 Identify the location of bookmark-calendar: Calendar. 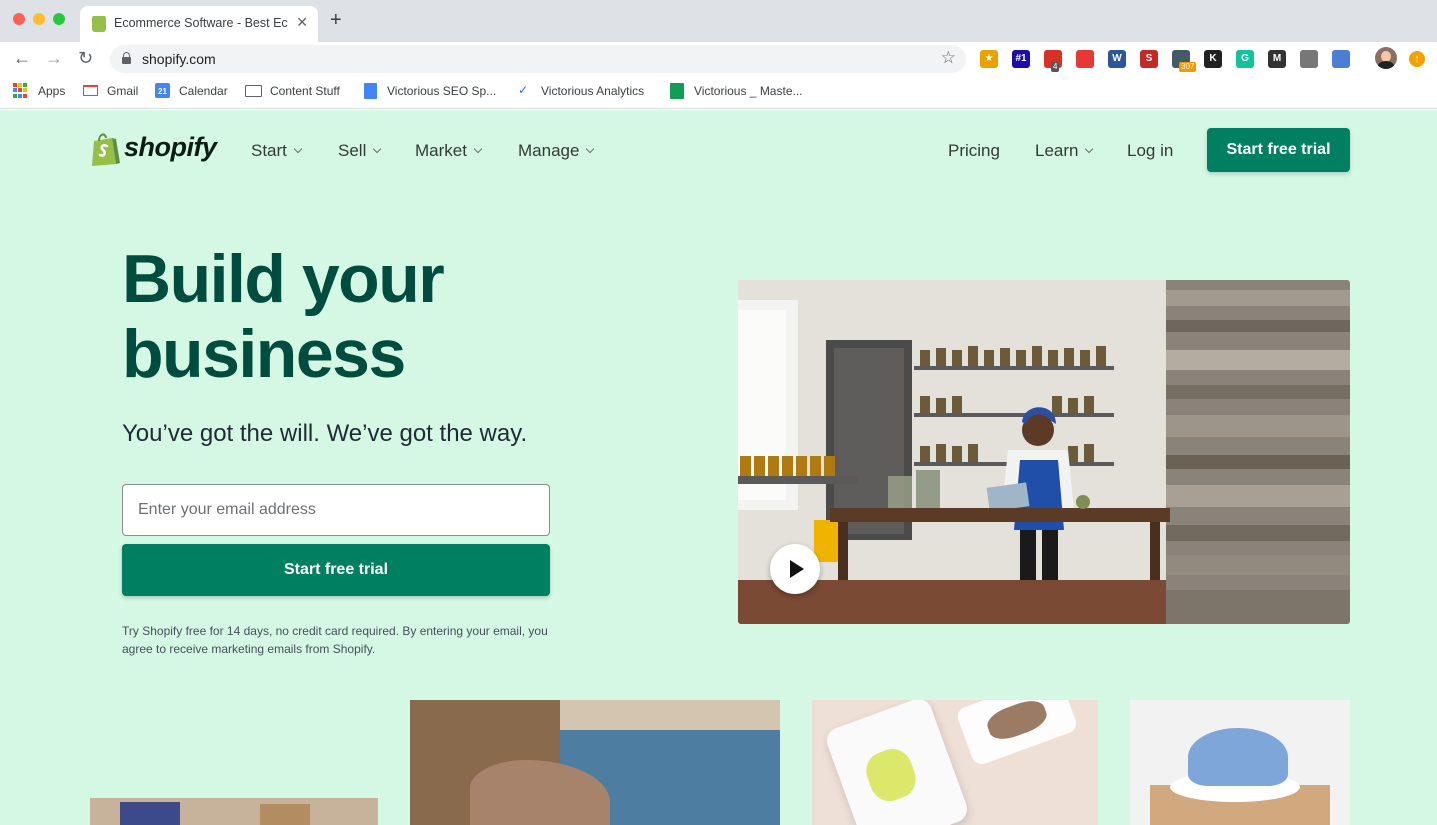
(203, 91).